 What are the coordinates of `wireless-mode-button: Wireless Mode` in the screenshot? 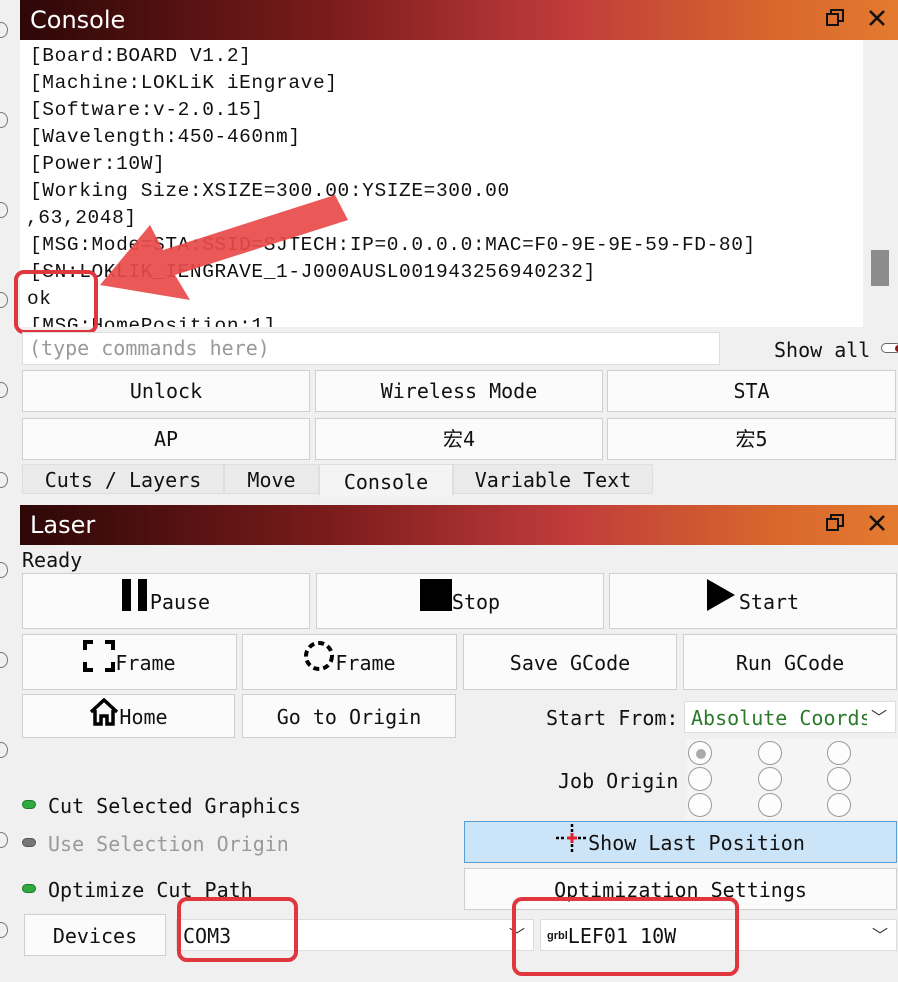 It's located at (459, 391).